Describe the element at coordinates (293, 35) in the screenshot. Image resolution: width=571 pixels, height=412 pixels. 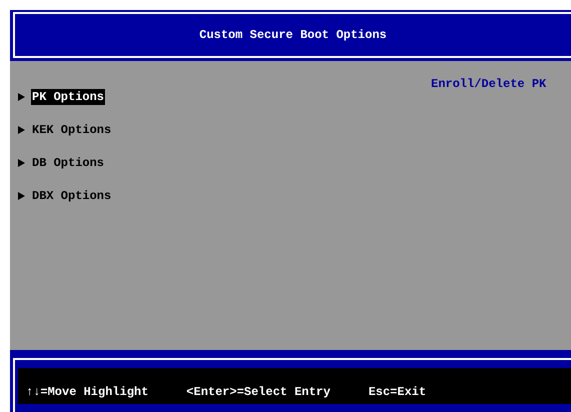
I see `window-title: Custom Secure Boot Options` at that location.